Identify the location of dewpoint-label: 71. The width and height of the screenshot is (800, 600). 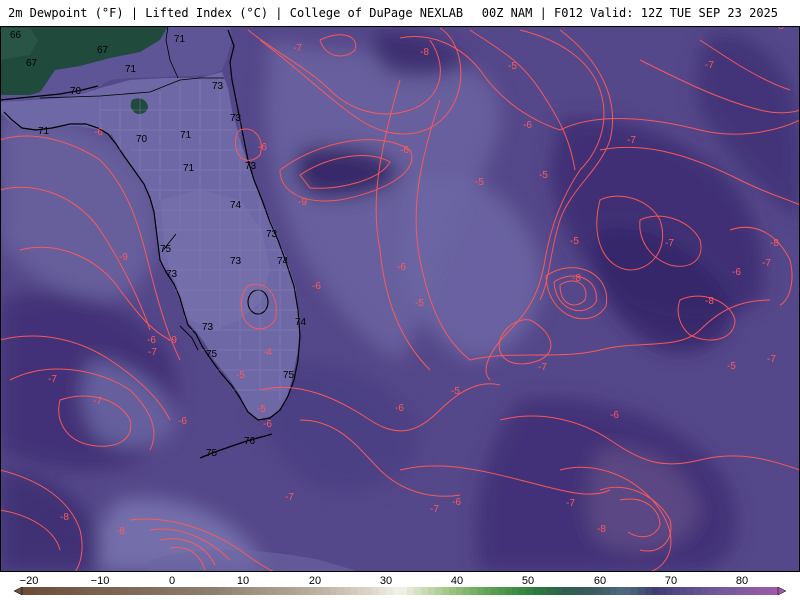
(186, 135).